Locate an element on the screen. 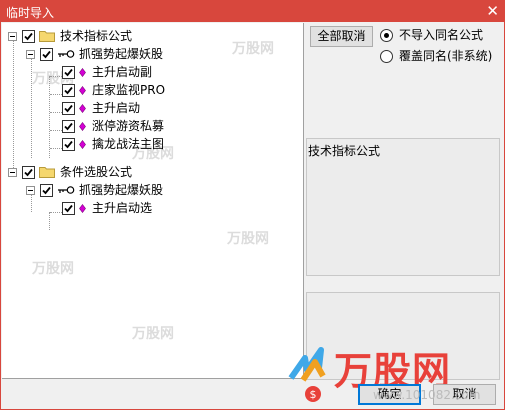 The width and height of the screenshot is (505, 410). tree-leaf: 主升启动副 is located at coordinates (107, 72).